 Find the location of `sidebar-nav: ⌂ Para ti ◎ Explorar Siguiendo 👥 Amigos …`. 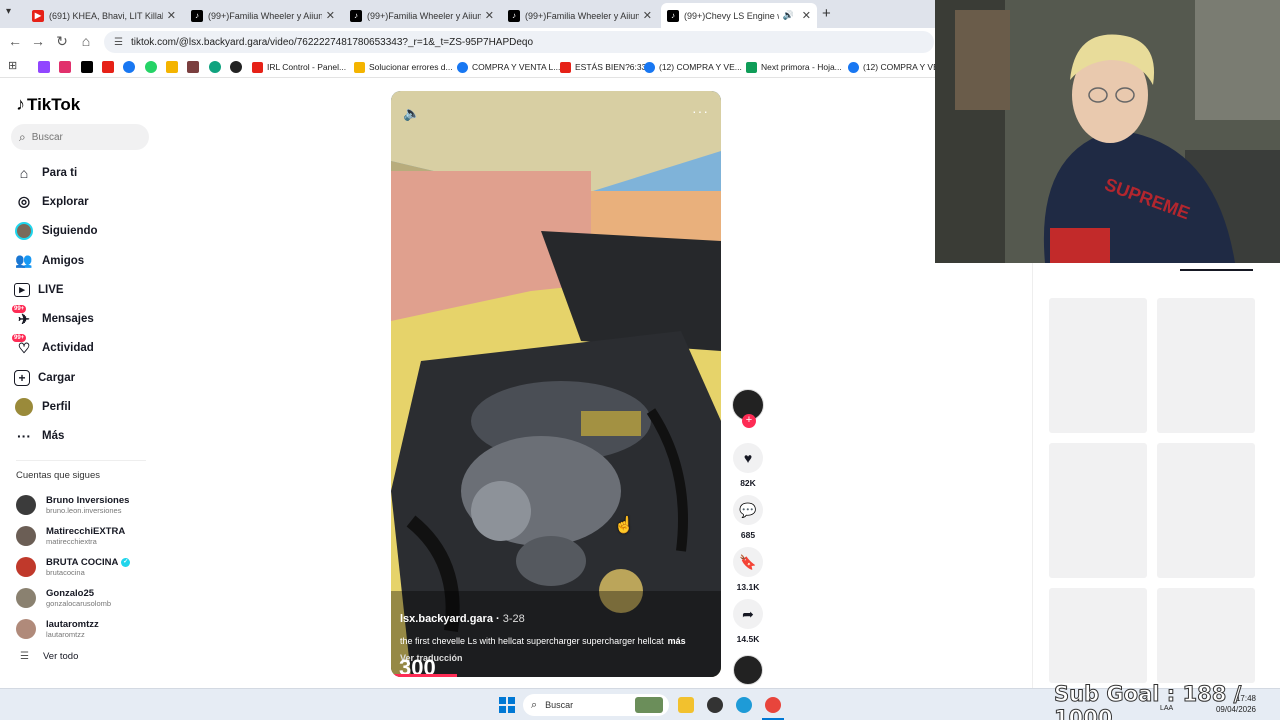

sidebar-nav: ⌂ Para ti ◎ Explorar Siguiendo 👥 Amigos … is located at coordinates (83, 304).